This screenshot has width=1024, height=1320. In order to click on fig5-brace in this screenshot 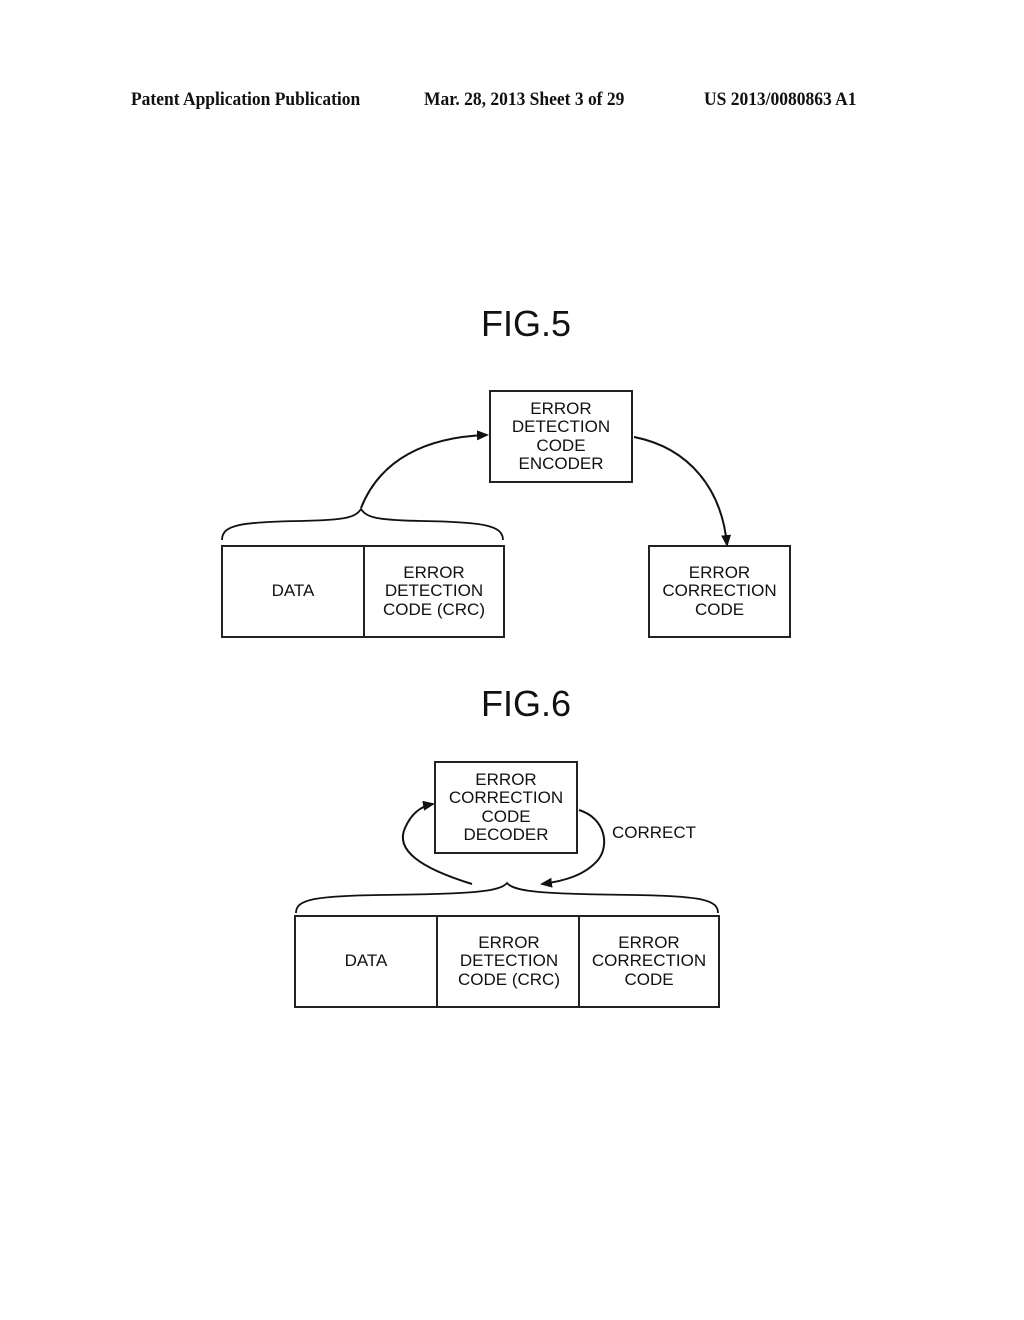, I will do `click(362, 524)`.